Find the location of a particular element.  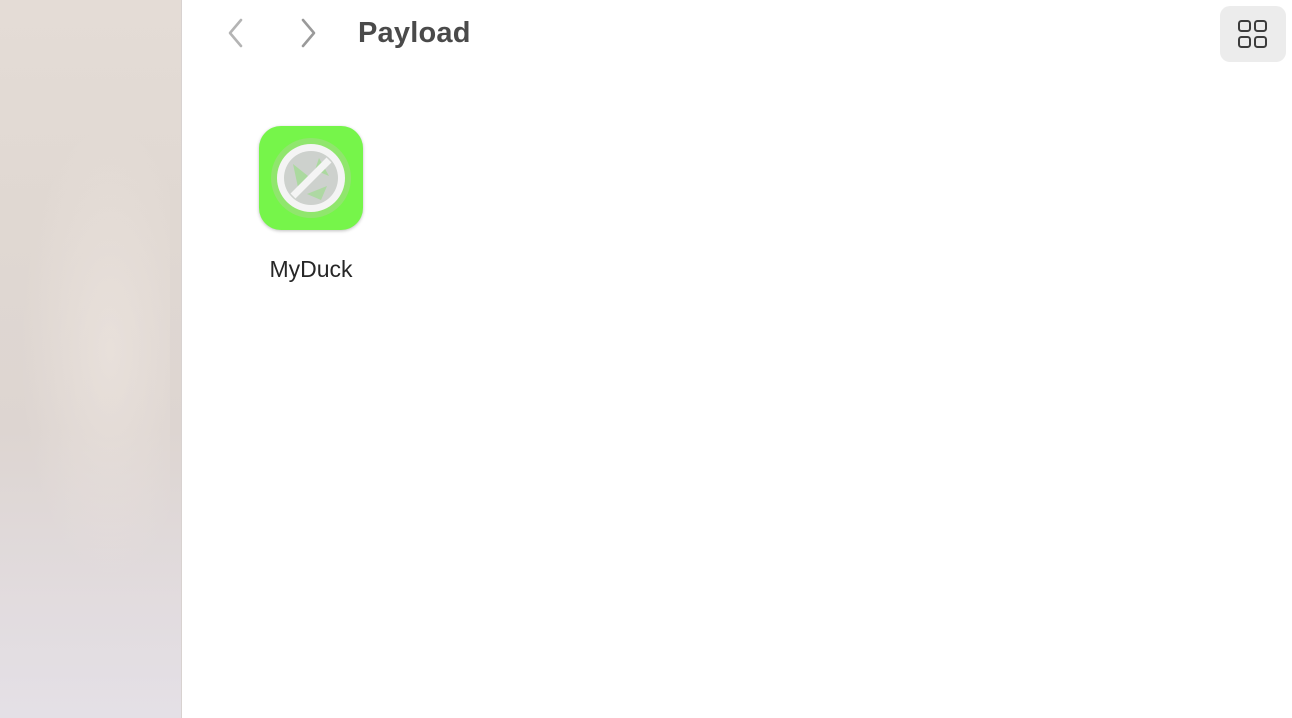

sidebar is located at coordinates (91, 359).